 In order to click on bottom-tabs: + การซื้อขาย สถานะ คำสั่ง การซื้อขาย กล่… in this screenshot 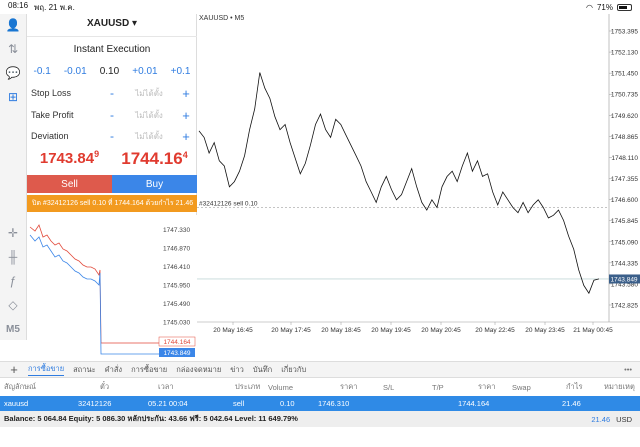, I will do `click(320, 369)`.